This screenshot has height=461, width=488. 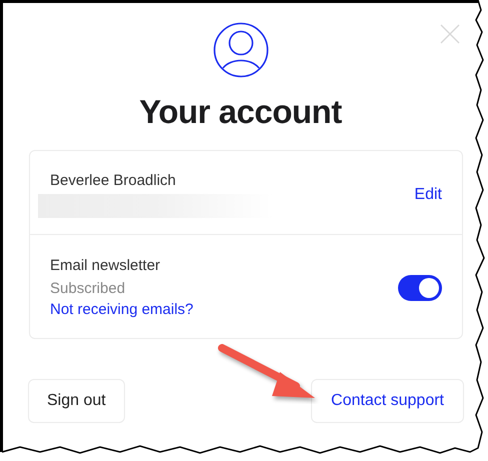 I want to click on newsletter-toggle, so click(x=420, y=287).